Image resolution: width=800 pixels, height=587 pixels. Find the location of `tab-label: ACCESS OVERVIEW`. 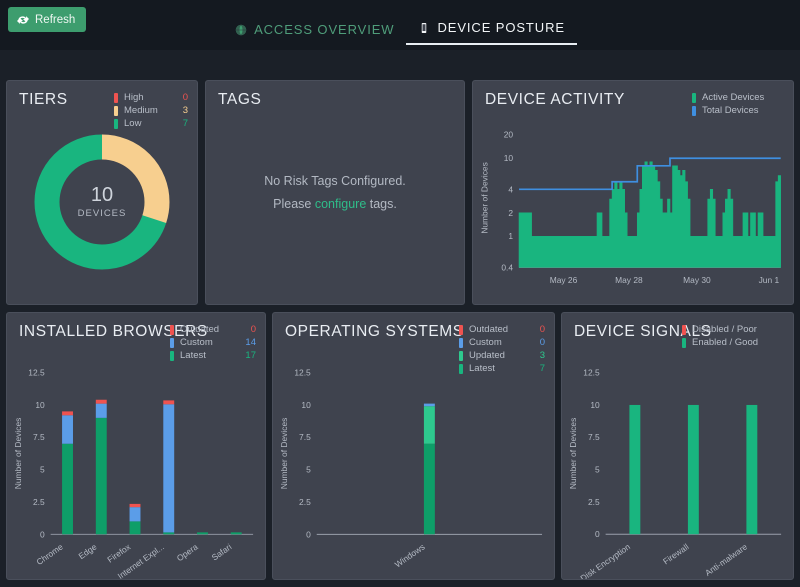

tab-label: ACCESS OVERVIEW is located at coordinates (324, 29).